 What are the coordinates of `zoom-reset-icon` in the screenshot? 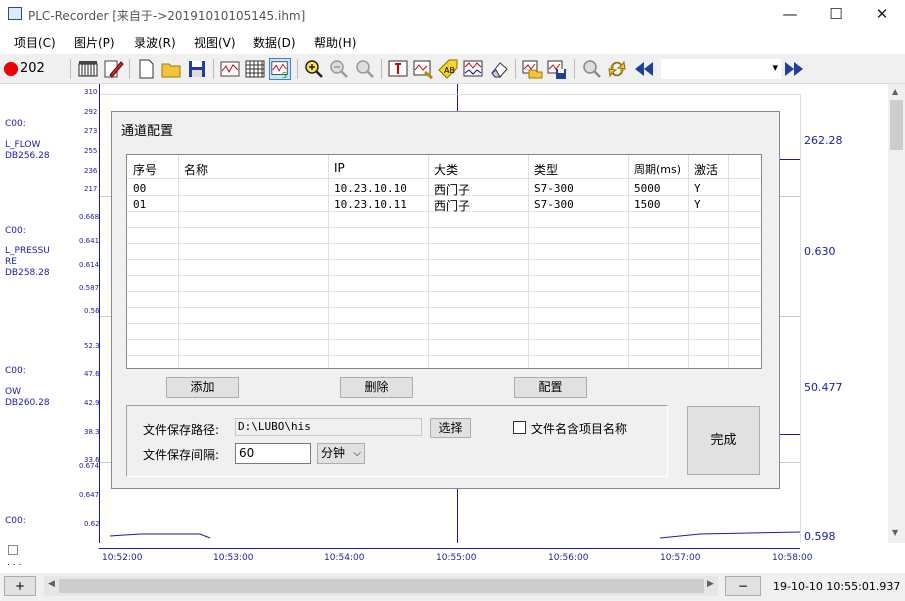 It's located at (365, 69).